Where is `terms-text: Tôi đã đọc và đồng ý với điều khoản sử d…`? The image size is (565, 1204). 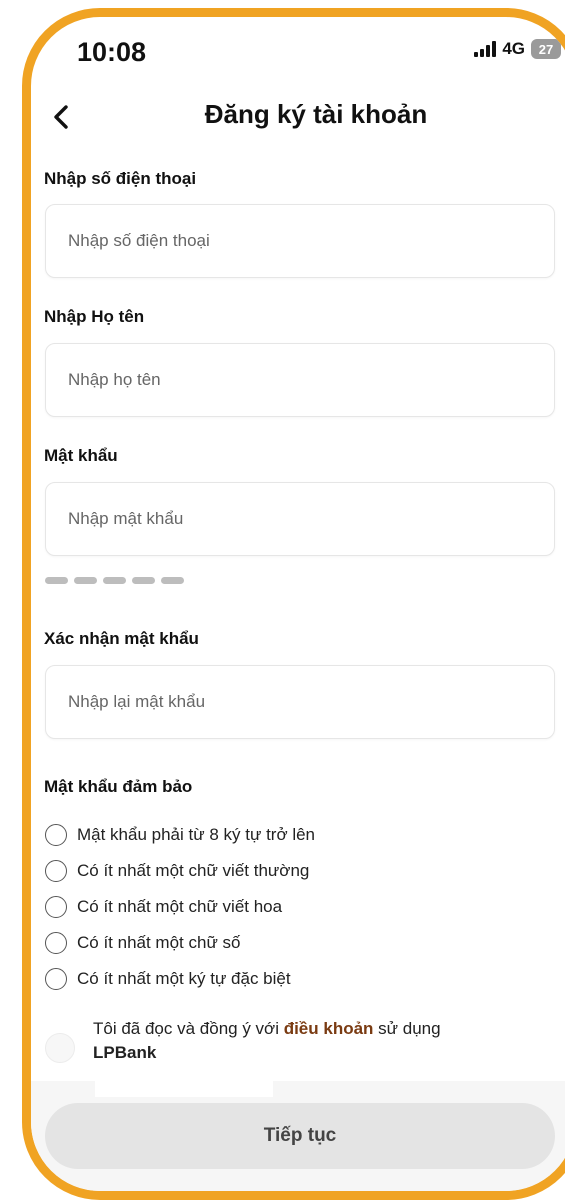
terms-text: Tôi đã đọc và đồng ý với điều khoản sử d… is located at coordinates (313, 1041).